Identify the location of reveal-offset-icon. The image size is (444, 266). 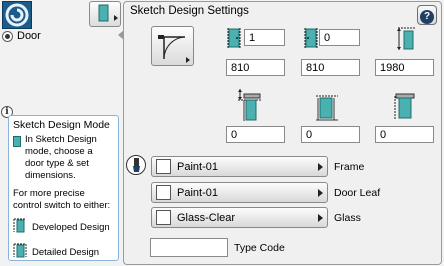
(405, 106).